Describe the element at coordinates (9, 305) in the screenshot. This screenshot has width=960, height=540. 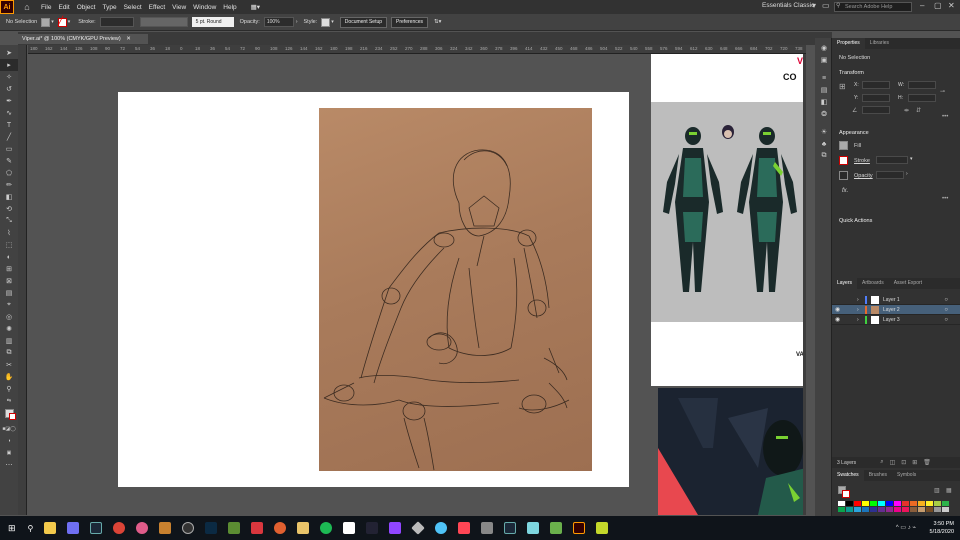
I see `eyedropper-icon: ⌖` at that location.